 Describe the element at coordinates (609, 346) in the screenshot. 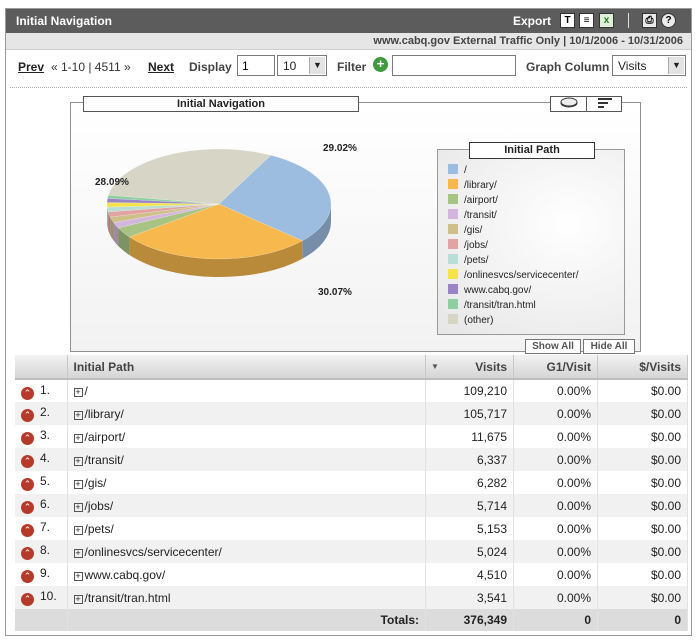

I see `hide-all-button: Hide All` at that location.